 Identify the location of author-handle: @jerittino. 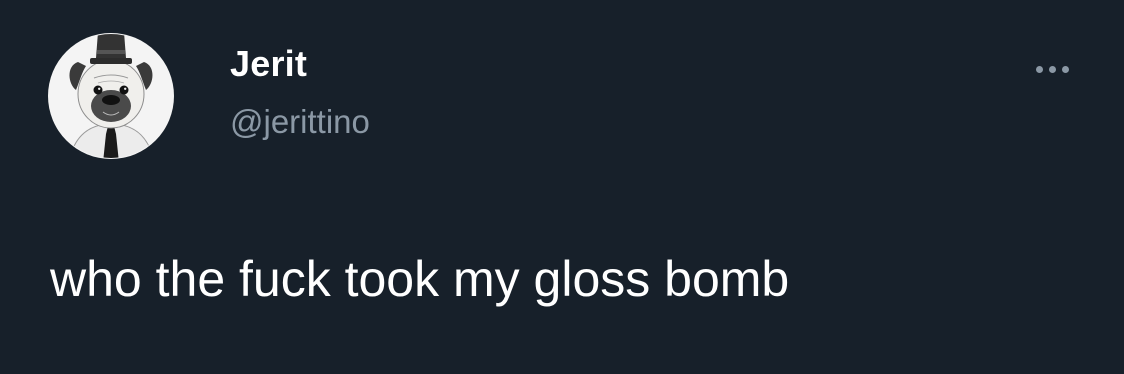
(300, 121).